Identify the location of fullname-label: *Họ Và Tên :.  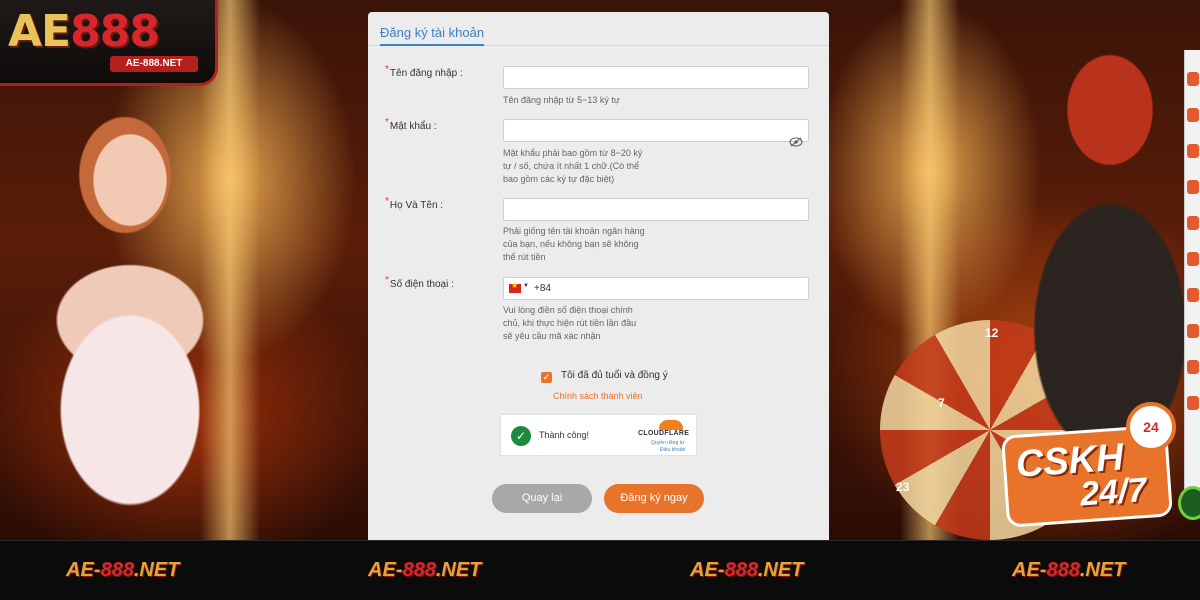
(414, 203).